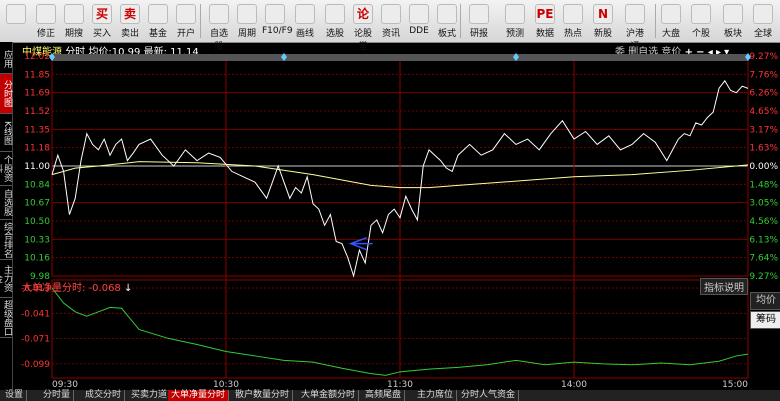 This screenshot has height=401, width=780. I want to click on bottom-tab-4: 大单净量分时, so click(199, 395).